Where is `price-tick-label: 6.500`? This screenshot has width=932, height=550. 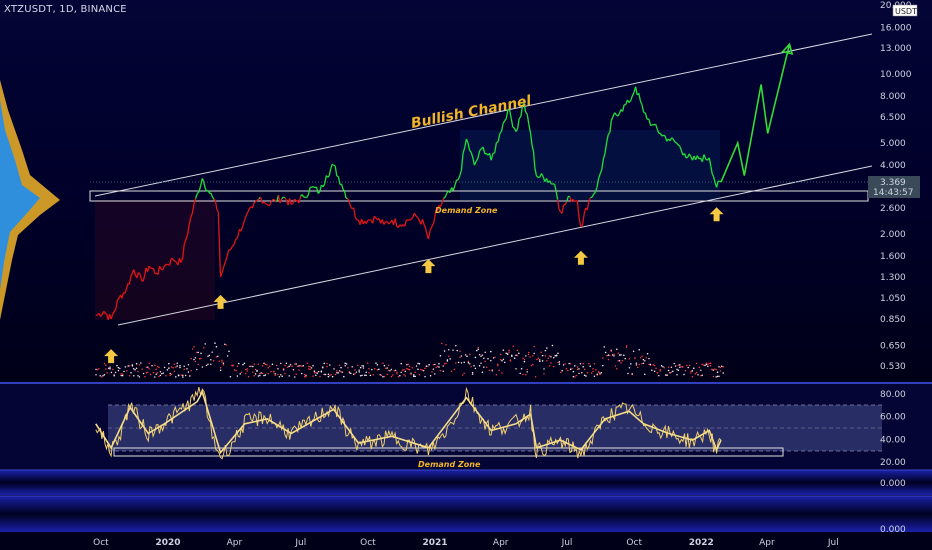 price-tick-label: 6.500 is located at coordinates (893, 118).